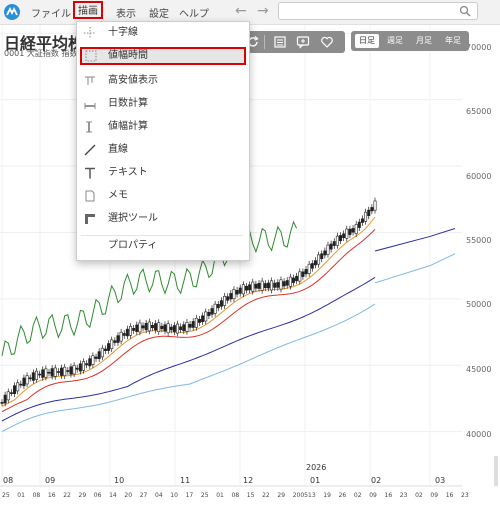 Image resolution: width=500 pixels, height=509 pixels. I want to click on menu-item-properties: プロパティ, so click(162, 246).